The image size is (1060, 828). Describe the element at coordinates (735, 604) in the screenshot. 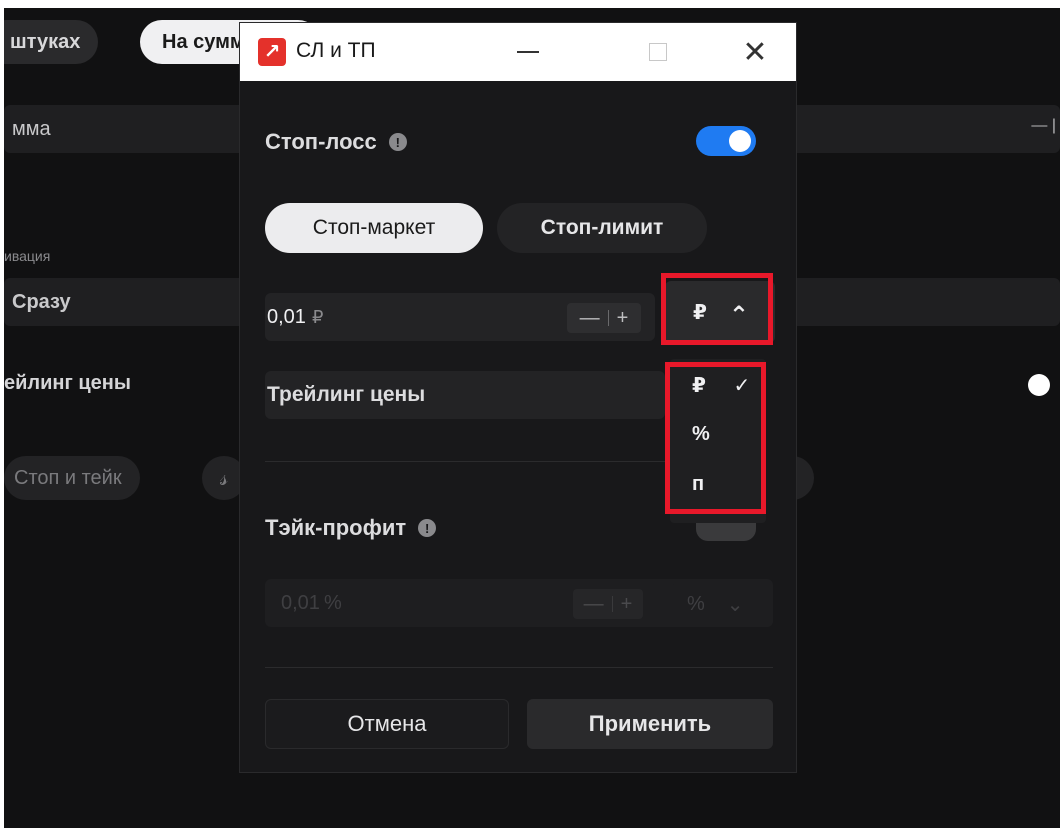

I see `chevron-down-icon: ⌄` at that location.